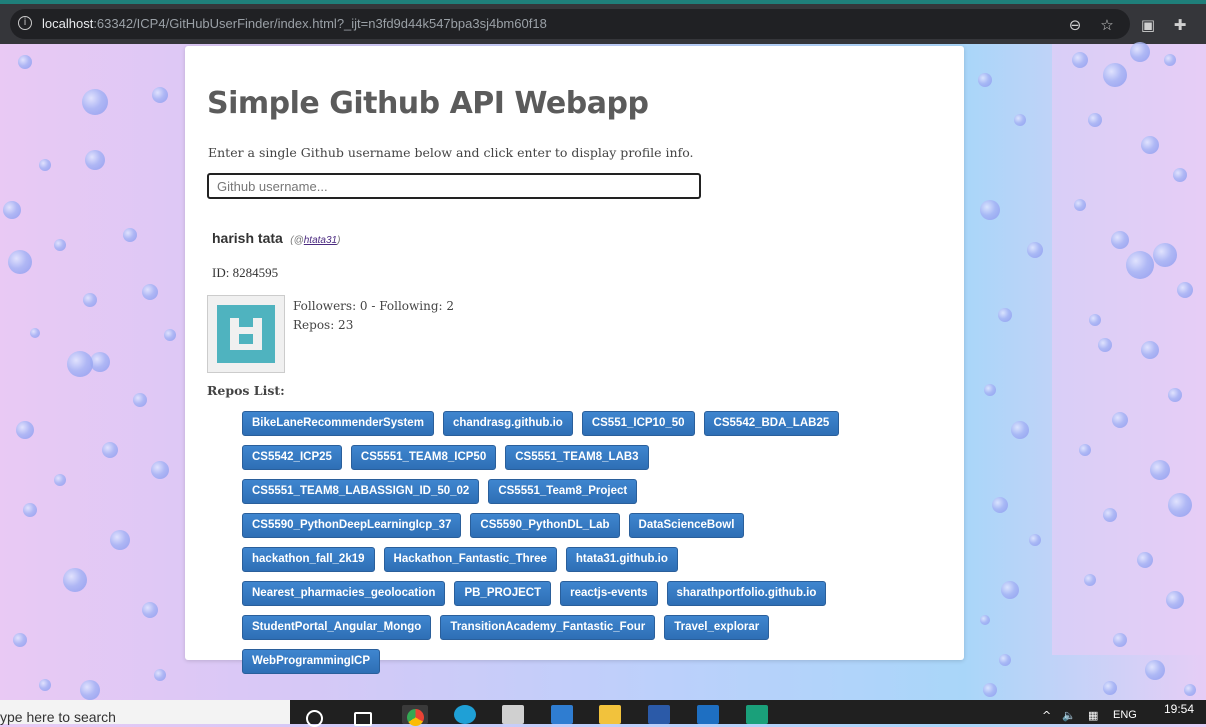  What do you see at coordinates (337, 627) in the screenshot?
I see `repo-button: StudentPortal_Angular_Mongo` at bounding box center [337, 627].